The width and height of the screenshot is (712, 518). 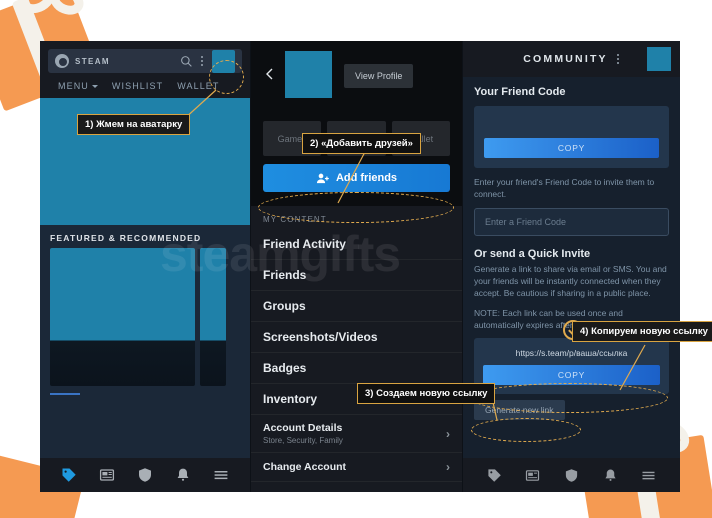 What do you see at coordinates (519, 410) in the screenshot?
I see `generate-new-link-button: Generate new link` at bounding box center [519, 410].